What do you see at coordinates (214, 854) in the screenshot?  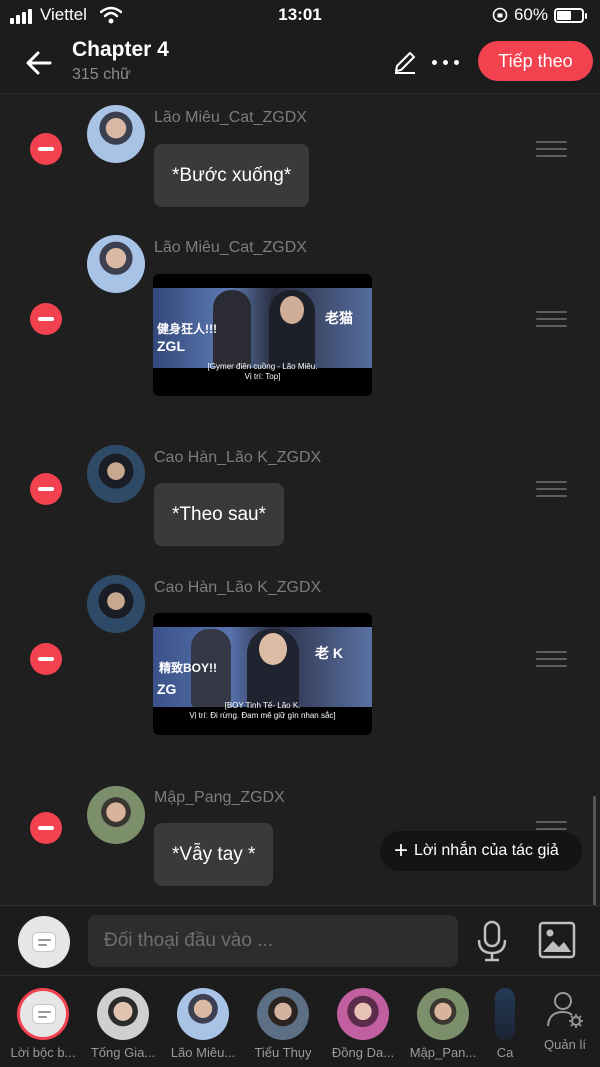 I see `message-bubble: *Vẫy tay *` at bounding box center [214, 854].